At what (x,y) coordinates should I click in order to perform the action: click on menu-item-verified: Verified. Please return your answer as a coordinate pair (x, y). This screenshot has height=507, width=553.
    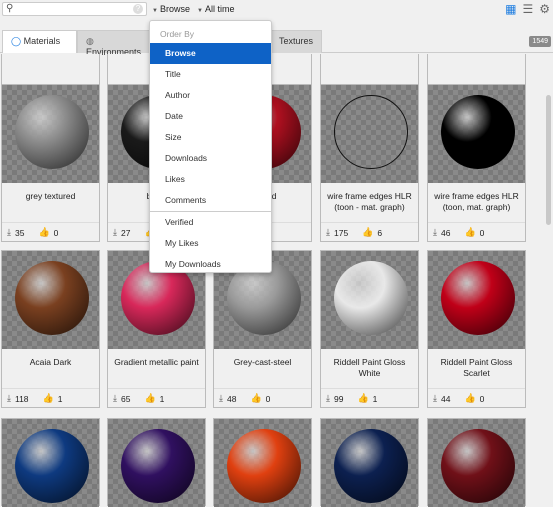
    Looking at the image, I should click on (210, 222).